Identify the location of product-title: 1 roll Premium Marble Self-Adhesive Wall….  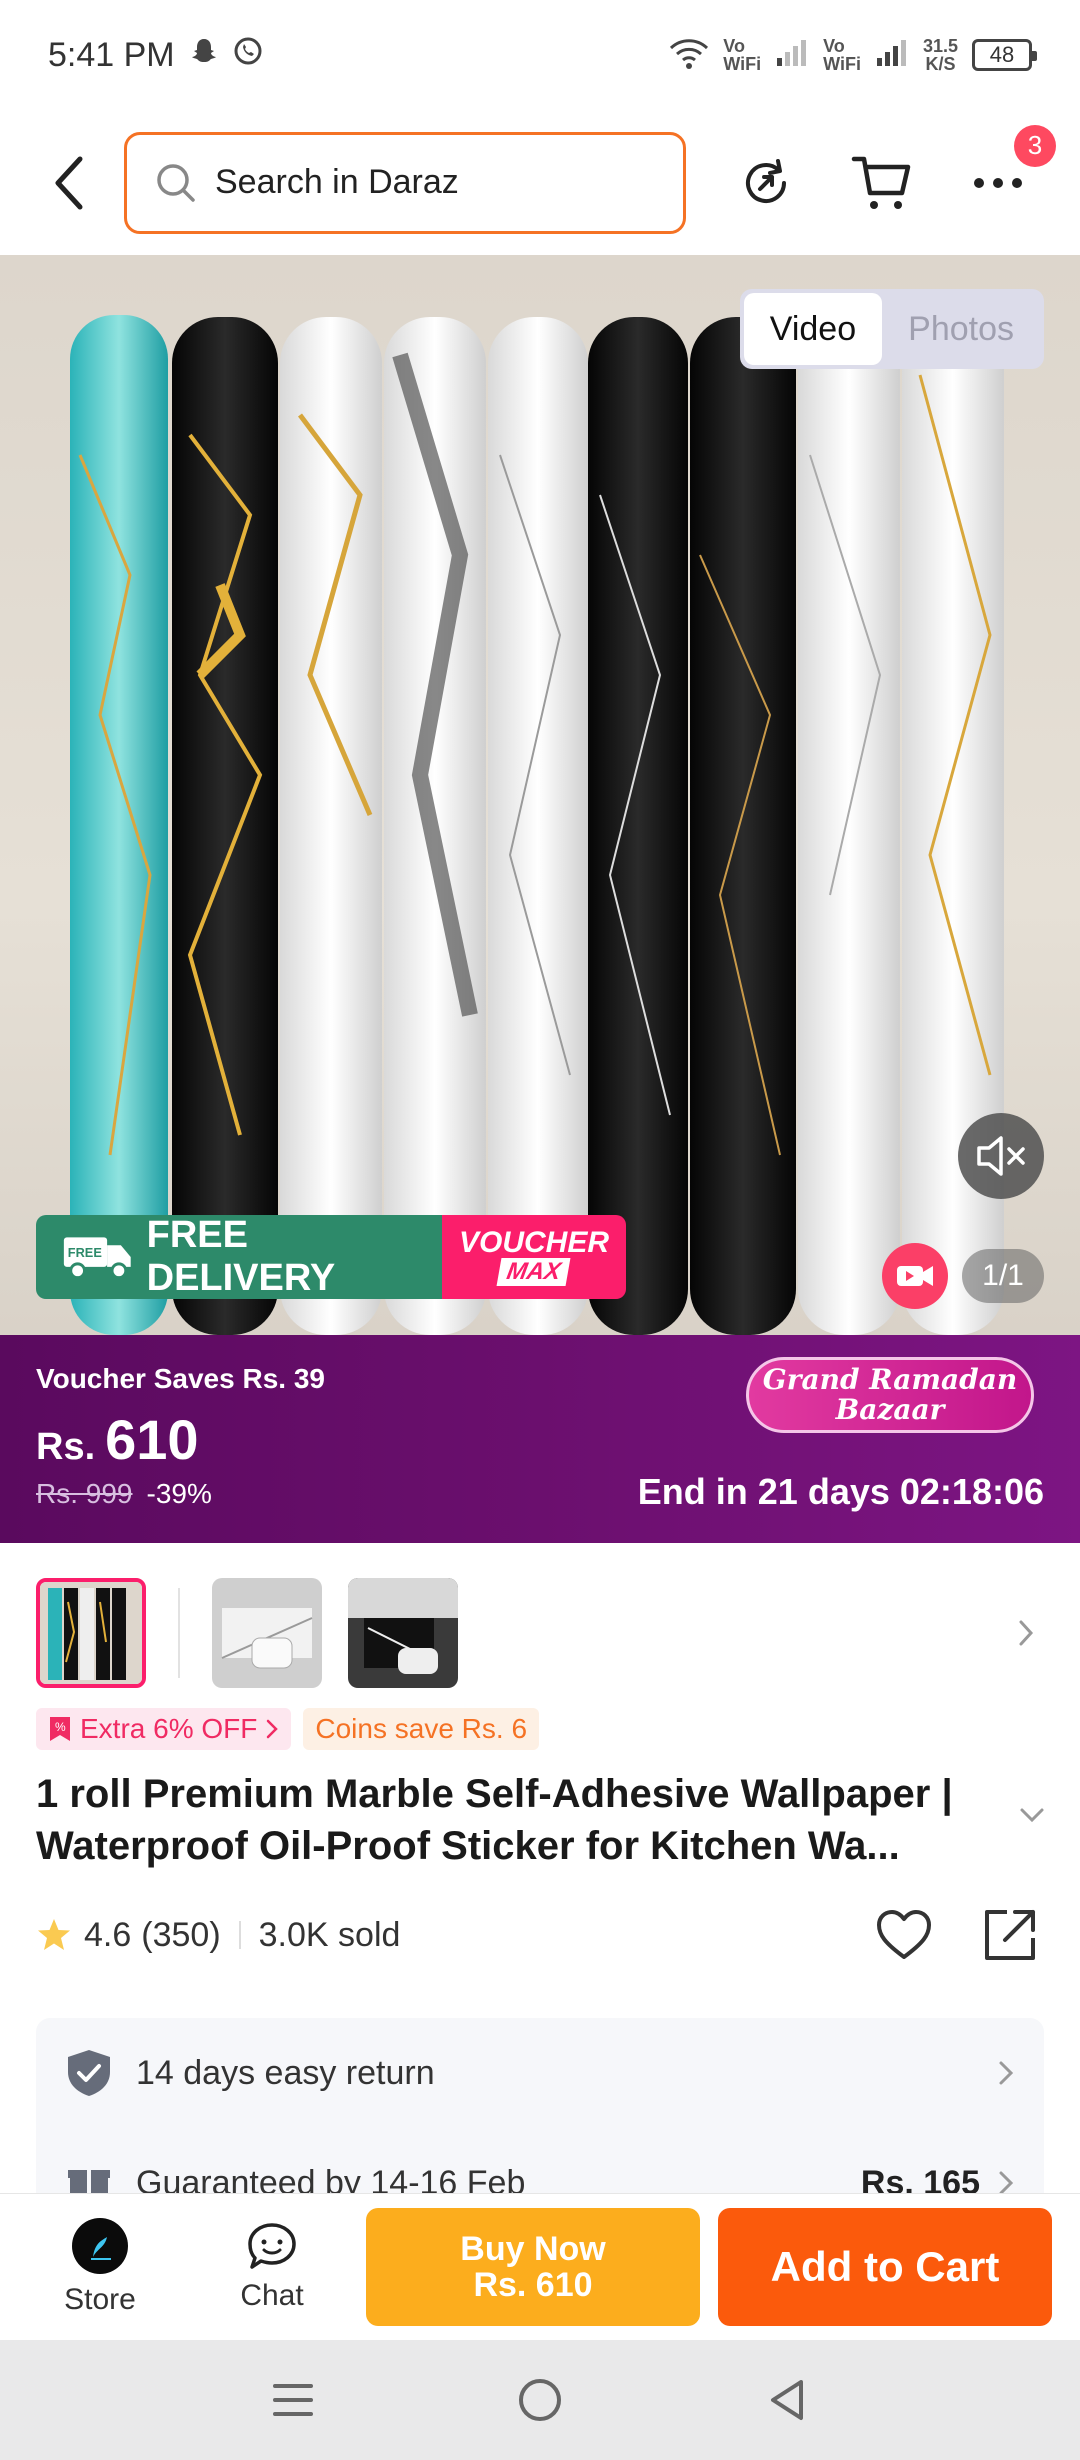
(494, 1820).